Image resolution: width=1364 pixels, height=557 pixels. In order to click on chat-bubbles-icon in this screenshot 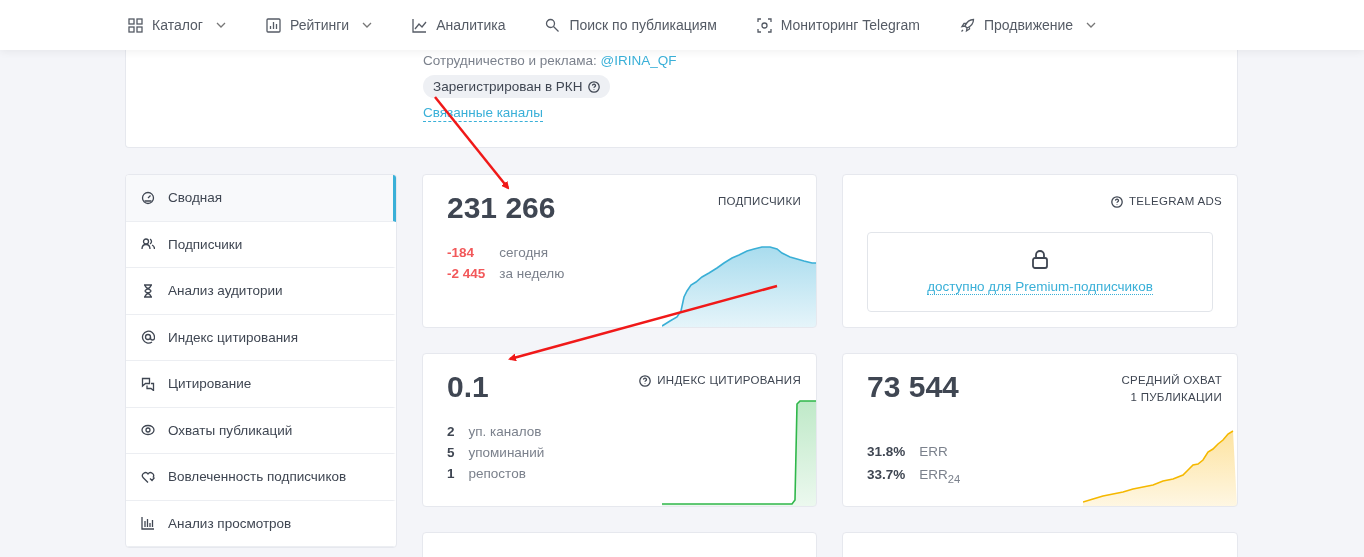, I will do `click(148, 383)`.